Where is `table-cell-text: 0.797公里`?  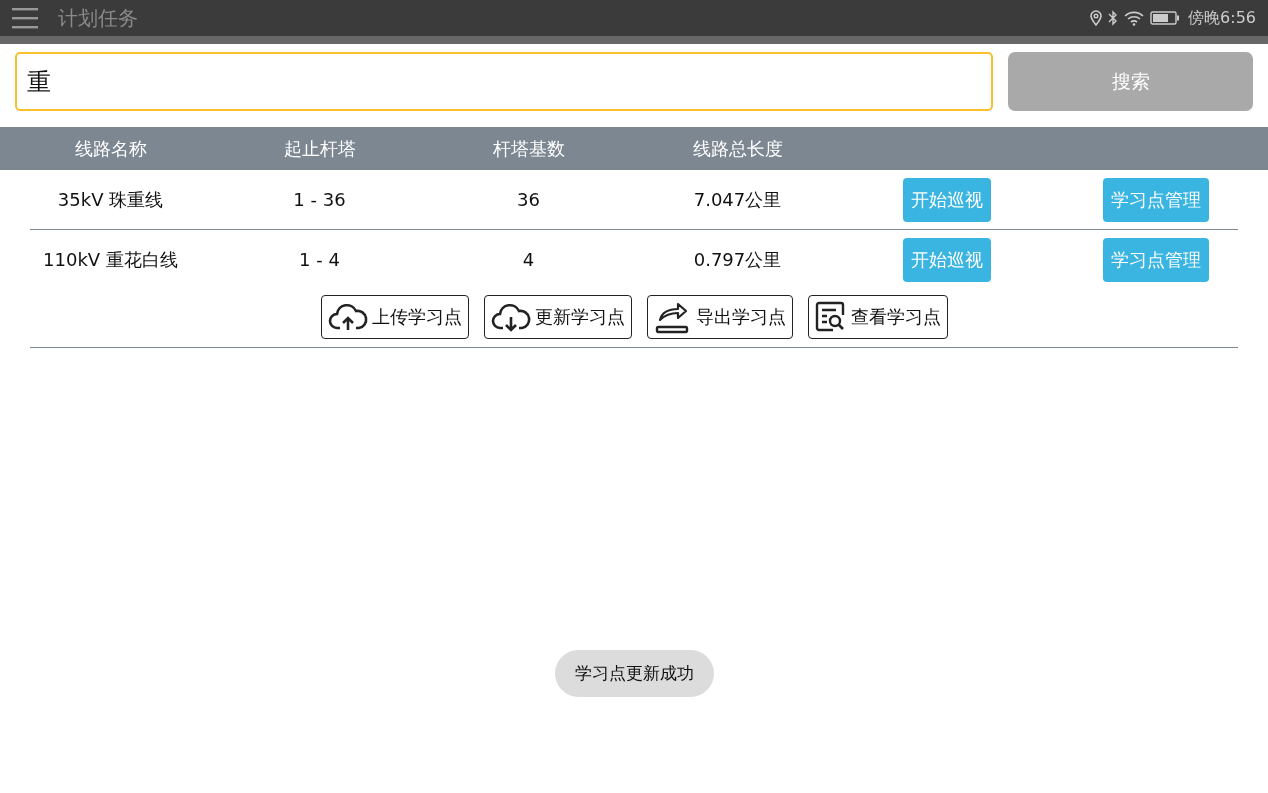
table-cell-text: 0.797公里 is located at coordinates (737, 259).